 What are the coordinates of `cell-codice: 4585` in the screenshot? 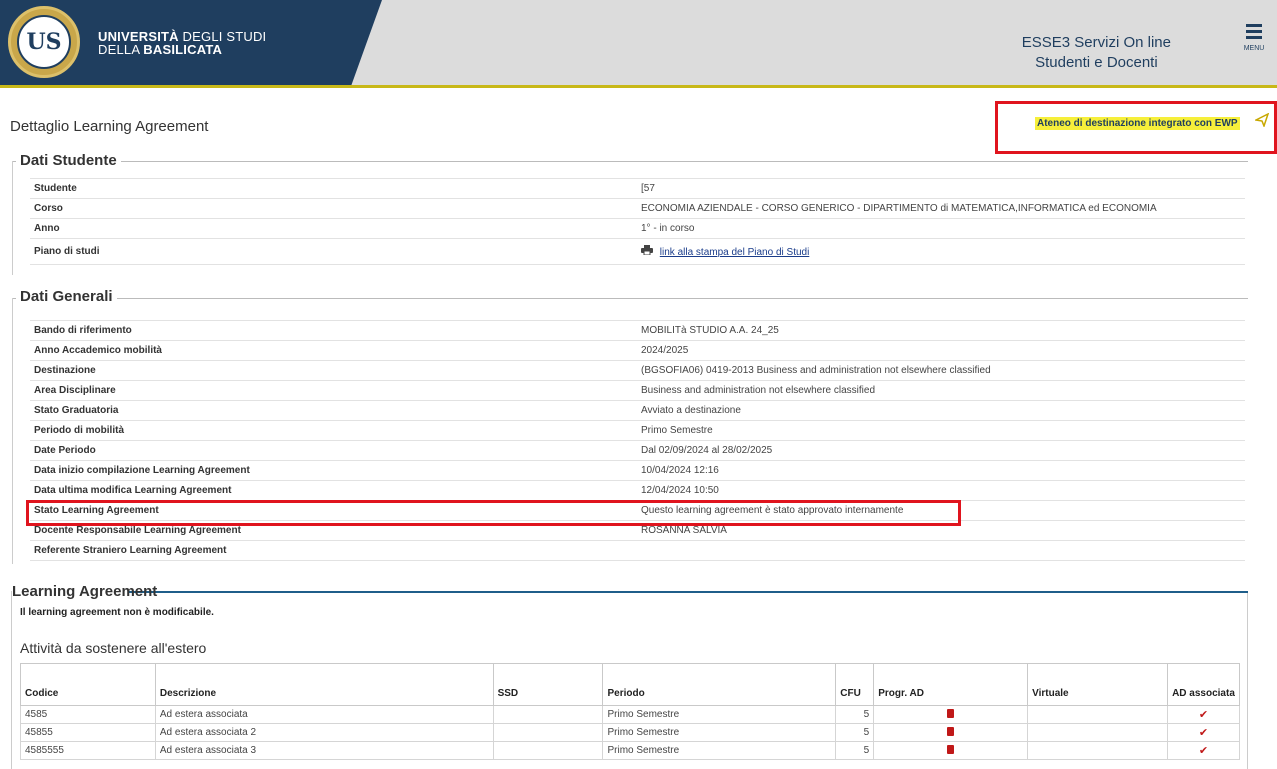 It's located at (88, 714).